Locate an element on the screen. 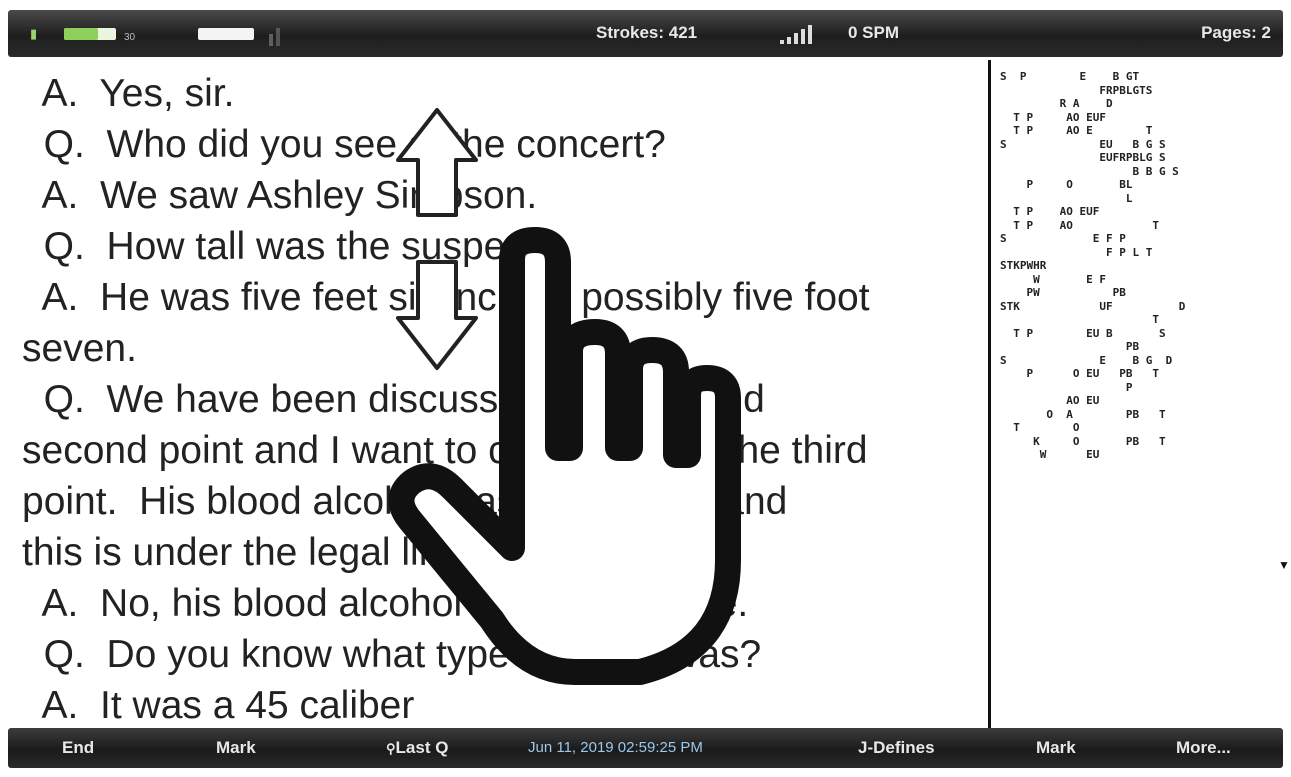 The image size is (1291, 777). strokes-count: Strokes: 421 is located at coordinates (647, 32).